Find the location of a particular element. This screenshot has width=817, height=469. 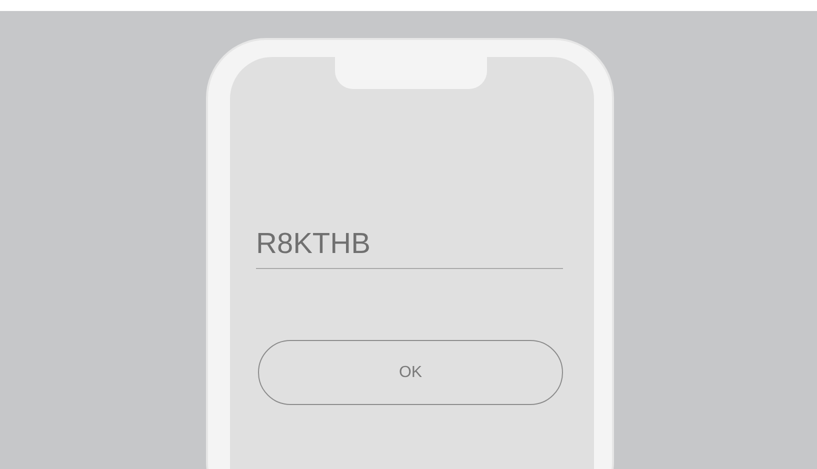

code-input-field: R8KTHB is located at coordinates (409, 245).